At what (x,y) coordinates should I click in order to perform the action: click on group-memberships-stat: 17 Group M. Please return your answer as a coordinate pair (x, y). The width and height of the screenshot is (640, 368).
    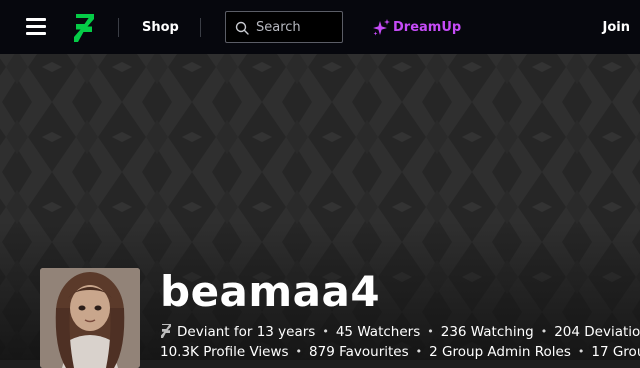
    Looking at the image, I should click on (615, 352).